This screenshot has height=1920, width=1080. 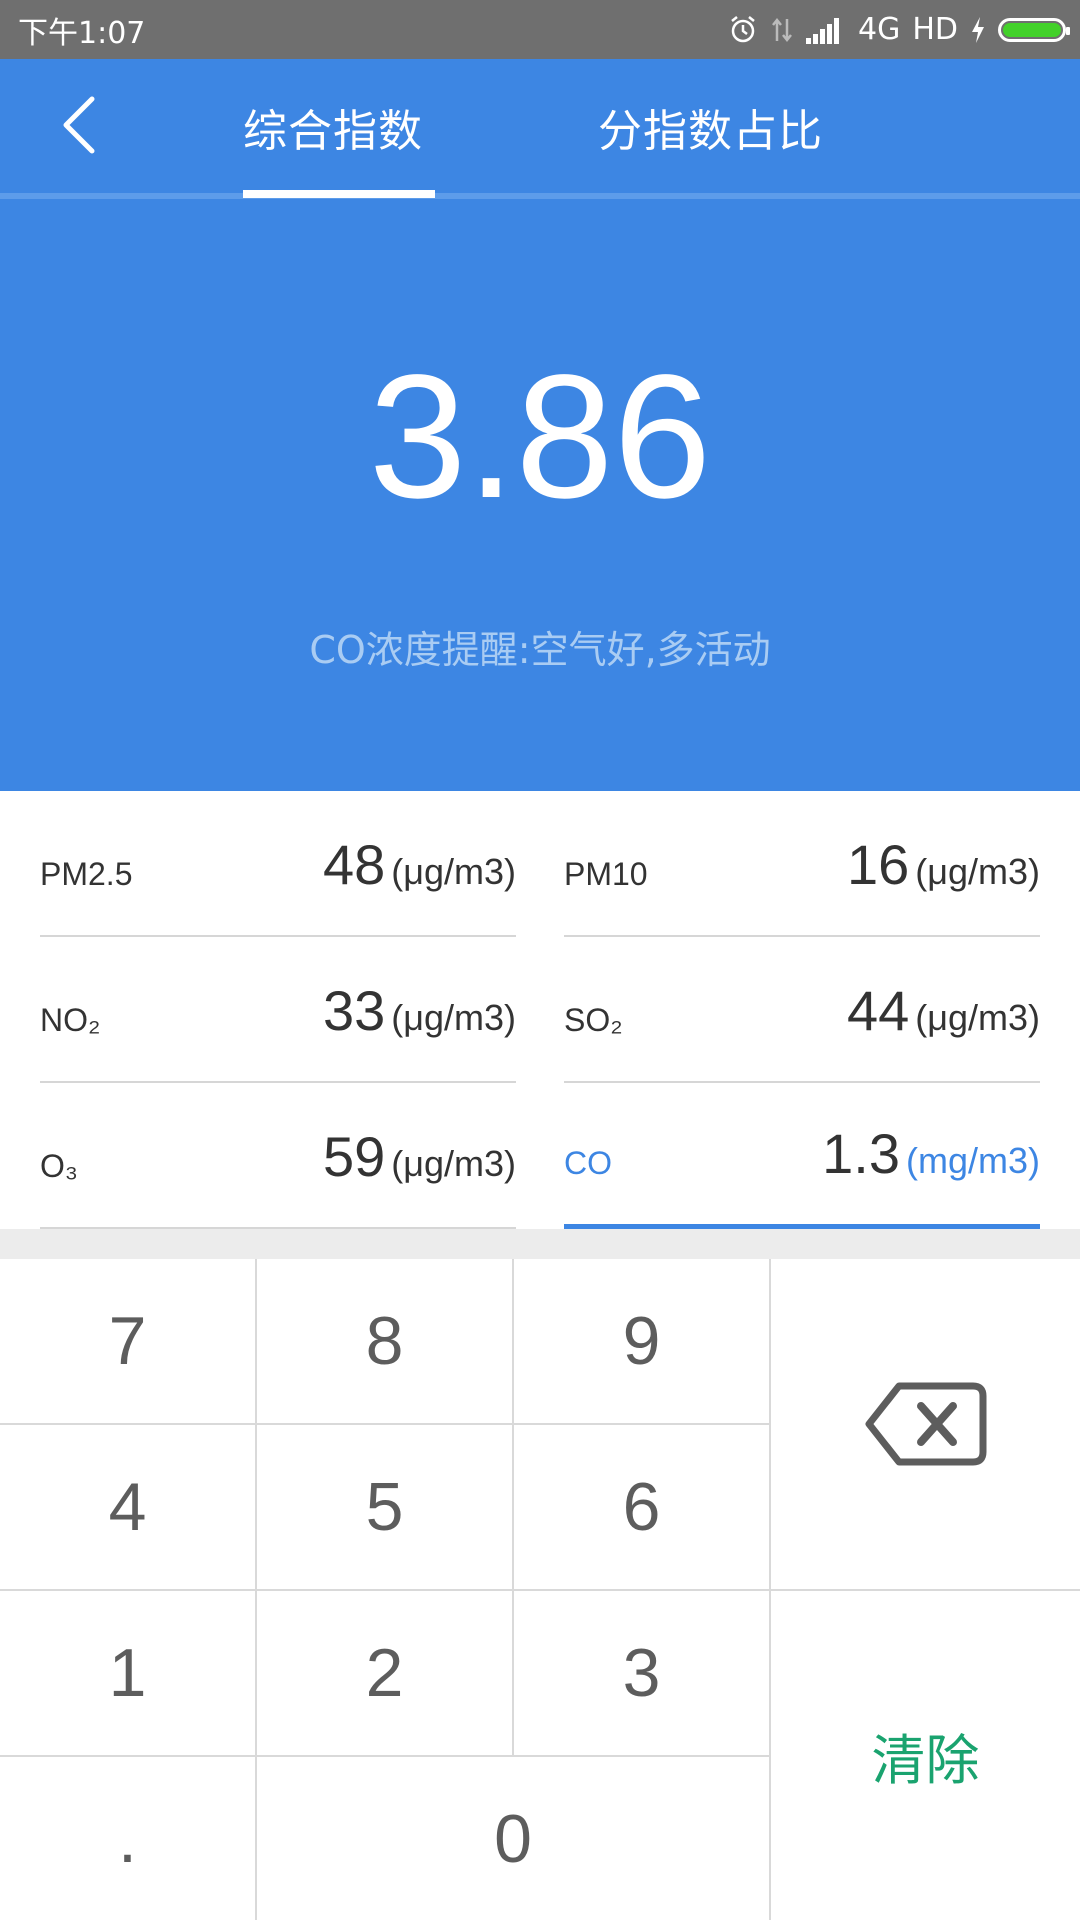 I want to click on data-arrows-icon, so click(x=782, y=30).